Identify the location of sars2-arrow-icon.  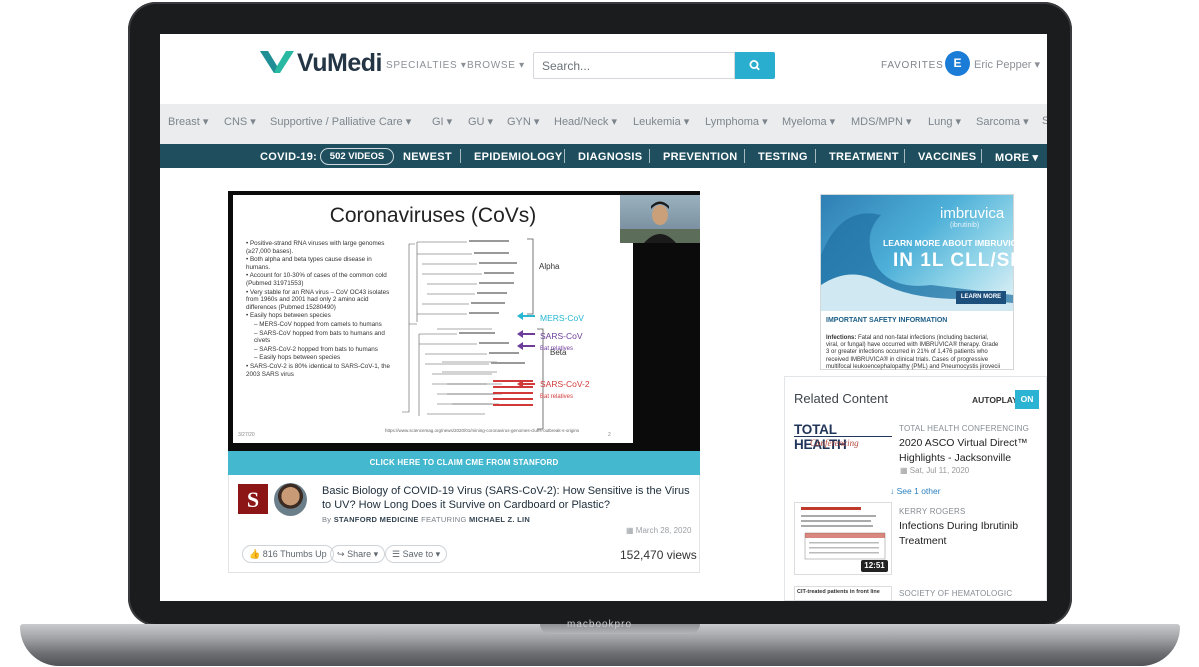
(526, 384).